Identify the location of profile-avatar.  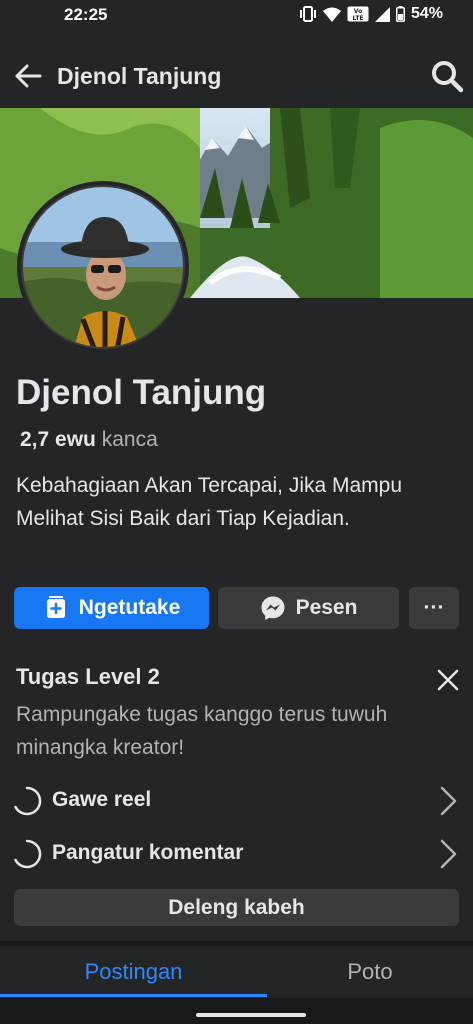
(103, 267).